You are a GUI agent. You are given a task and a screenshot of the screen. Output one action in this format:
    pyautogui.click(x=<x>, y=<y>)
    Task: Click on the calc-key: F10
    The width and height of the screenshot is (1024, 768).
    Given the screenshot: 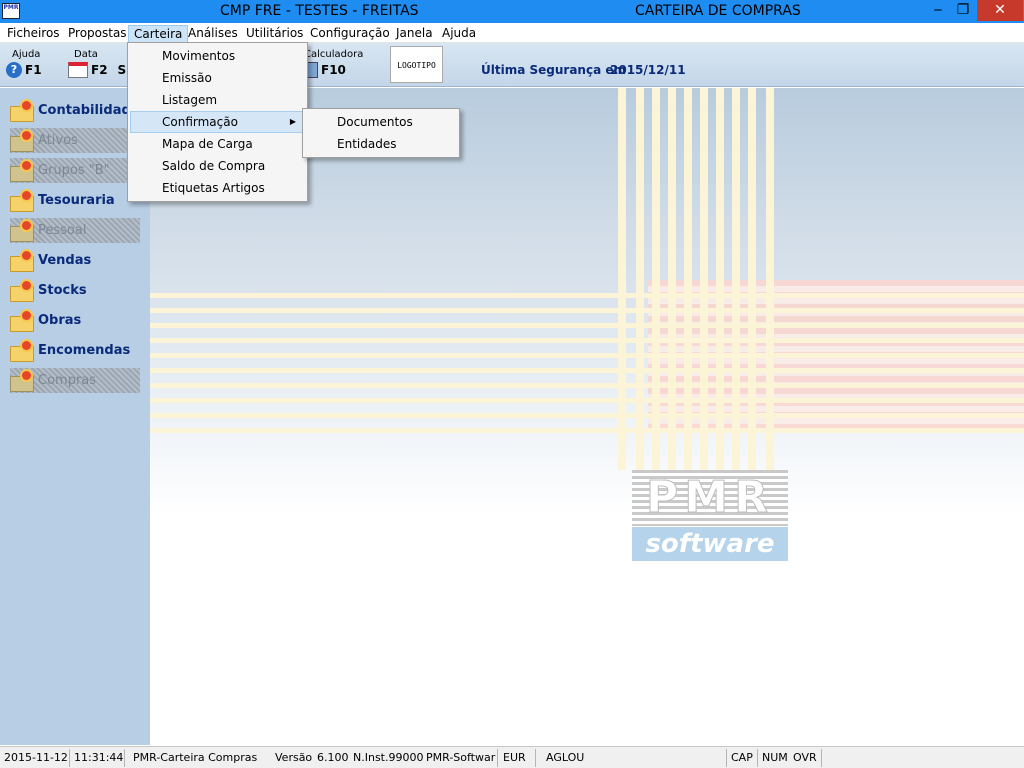 What is the action you would take?
    pyautogui.click(x=333, y=70)
    